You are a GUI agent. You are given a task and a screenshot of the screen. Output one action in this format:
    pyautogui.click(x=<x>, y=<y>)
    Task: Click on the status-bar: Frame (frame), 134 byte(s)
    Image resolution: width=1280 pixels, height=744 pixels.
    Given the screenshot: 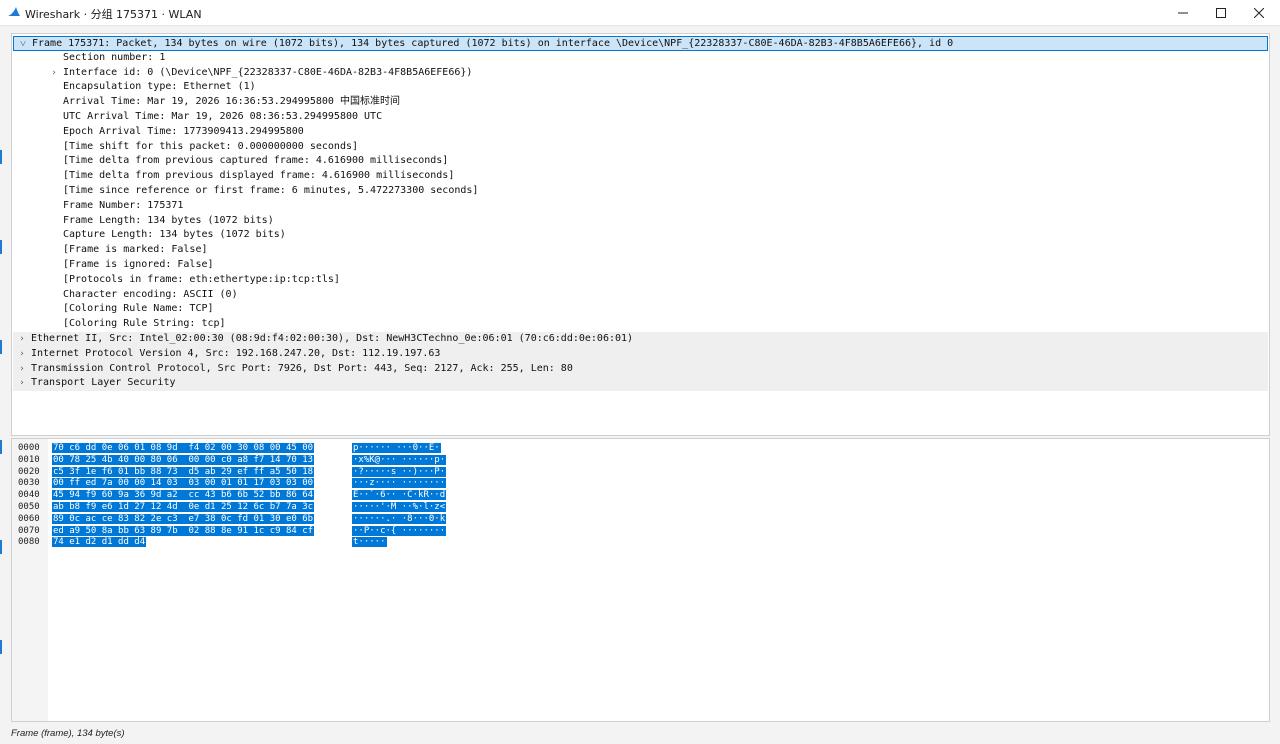 What is the action you would take?
    pyautogui.click(x=640, y=734)
    